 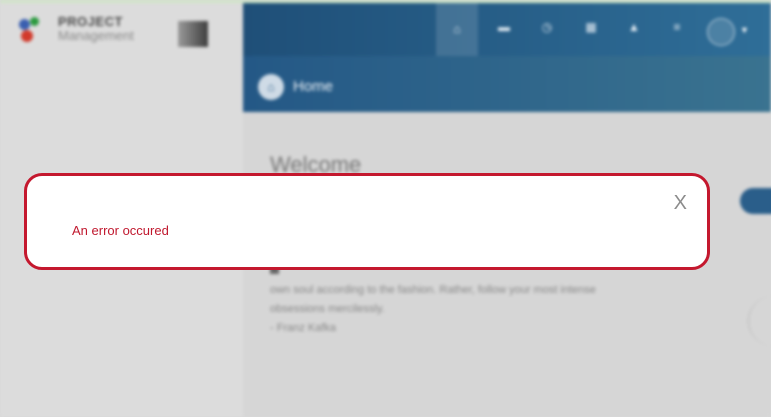 I want to click on quote-line: obsessions mercilessly., so click(x=327, y=309).